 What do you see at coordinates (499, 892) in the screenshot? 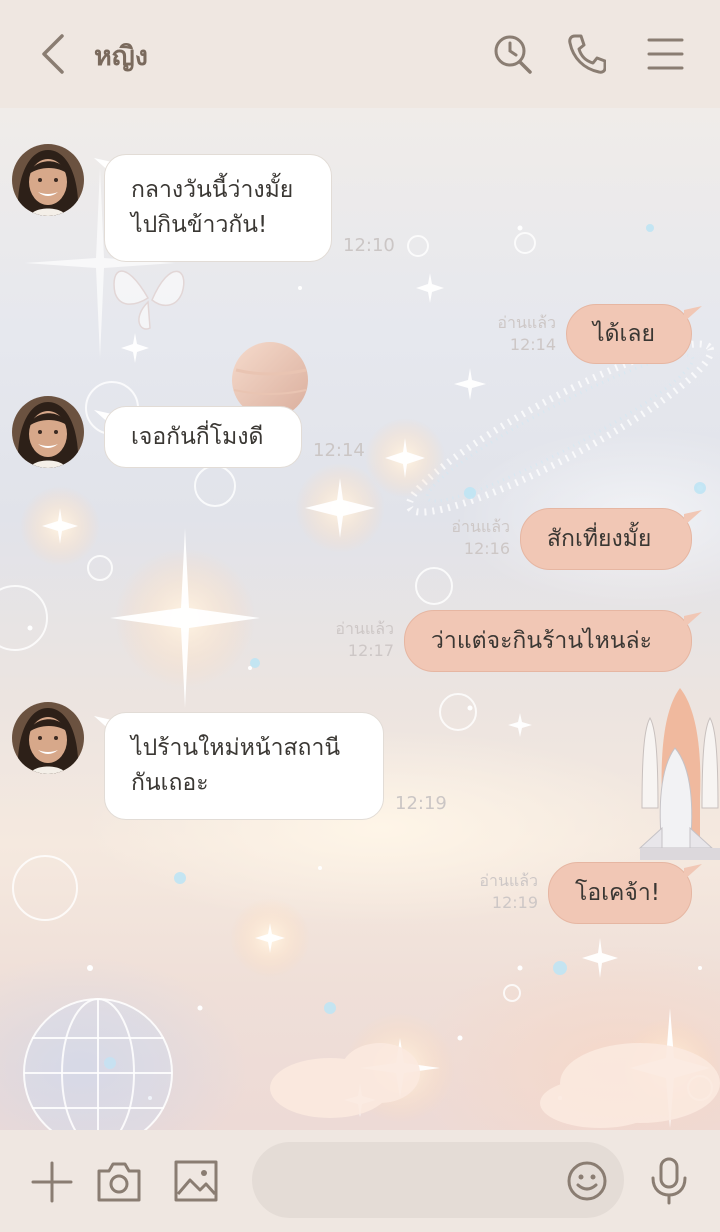
I see `message-meta: อ่านแล้ว 12:19` at bounding box center [499, 892].